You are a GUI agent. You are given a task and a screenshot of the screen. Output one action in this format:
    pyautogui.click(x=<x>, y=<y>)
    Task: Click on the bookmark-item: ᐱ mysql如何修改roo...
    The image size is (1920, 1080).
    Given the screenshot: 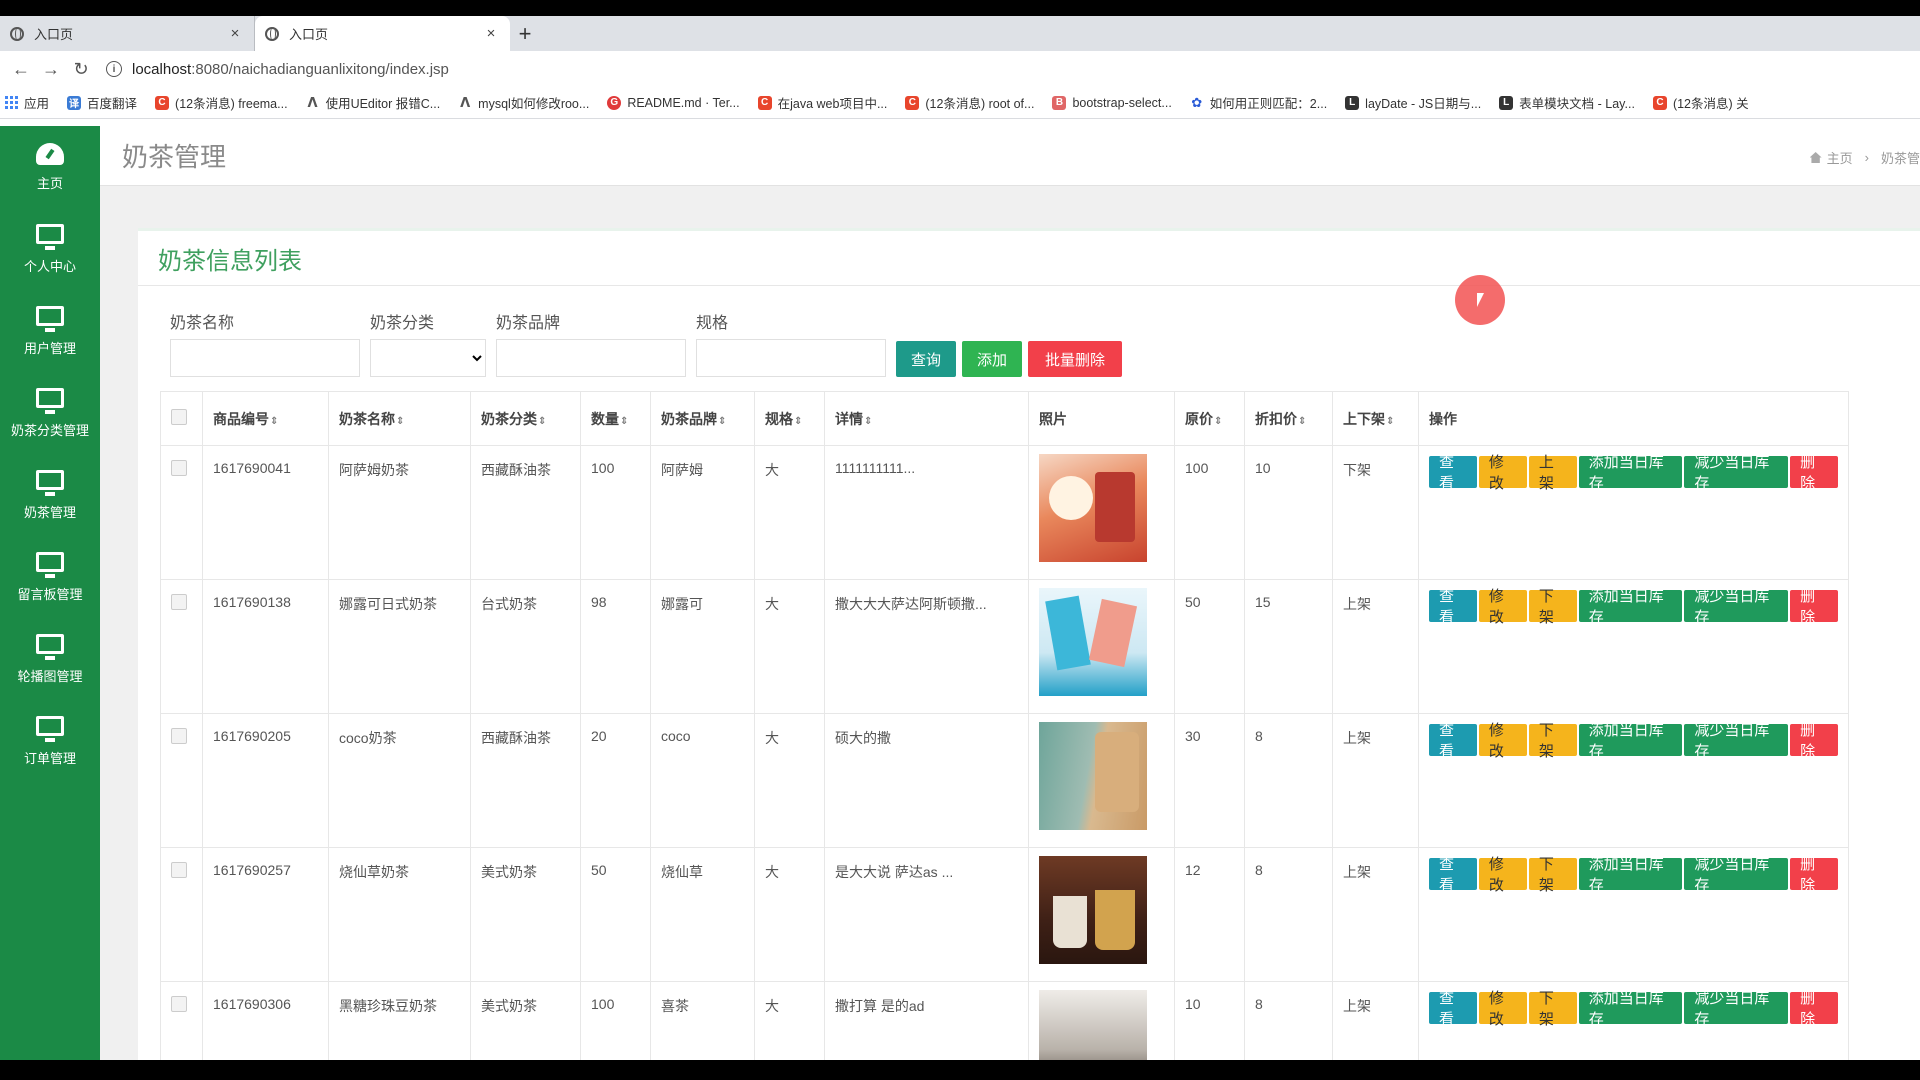 What is the action you would take?
    pyautogui.click(x=523, y=102)
    